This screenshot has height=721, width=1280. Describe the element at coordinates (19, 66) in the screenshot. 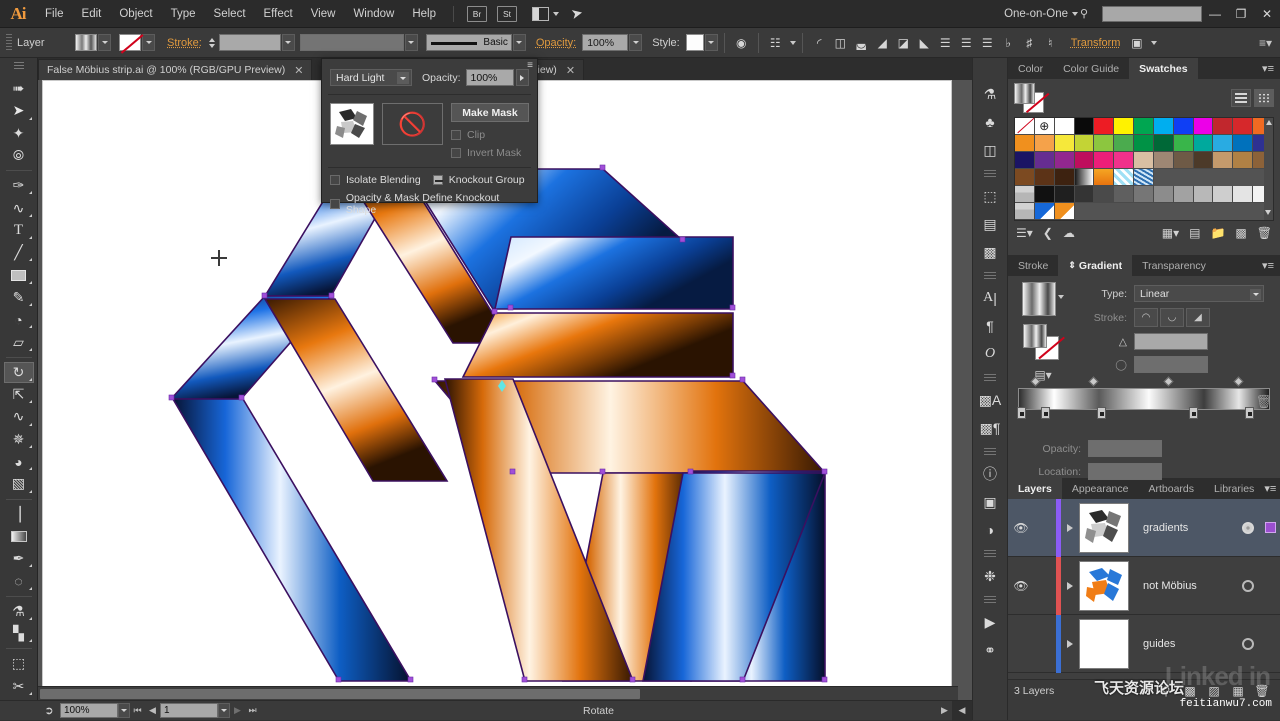

I see `tools-panel-grip` at that location.